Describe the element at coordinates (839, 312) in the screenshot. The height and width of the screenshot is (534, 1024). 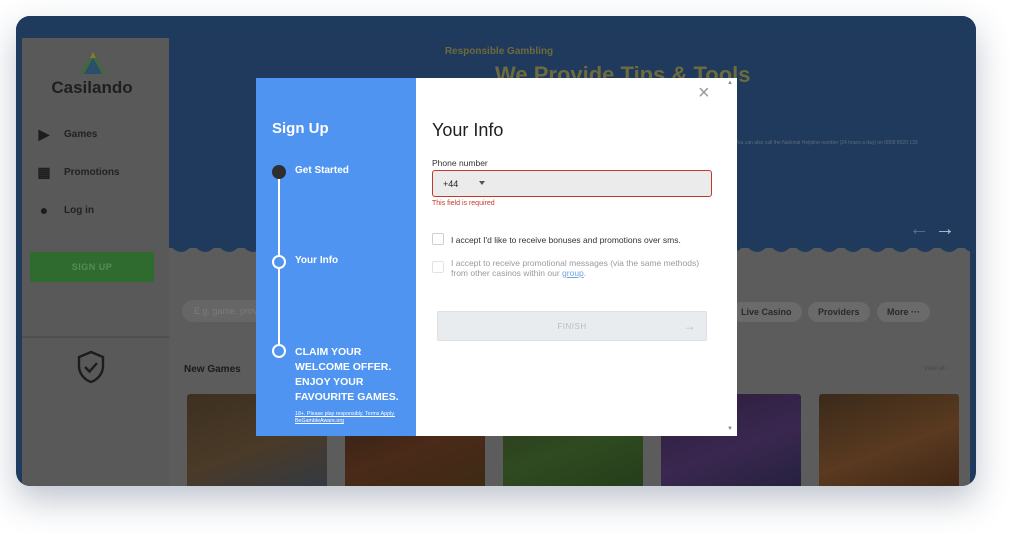
I see `pill-providers: Providers` at that location.